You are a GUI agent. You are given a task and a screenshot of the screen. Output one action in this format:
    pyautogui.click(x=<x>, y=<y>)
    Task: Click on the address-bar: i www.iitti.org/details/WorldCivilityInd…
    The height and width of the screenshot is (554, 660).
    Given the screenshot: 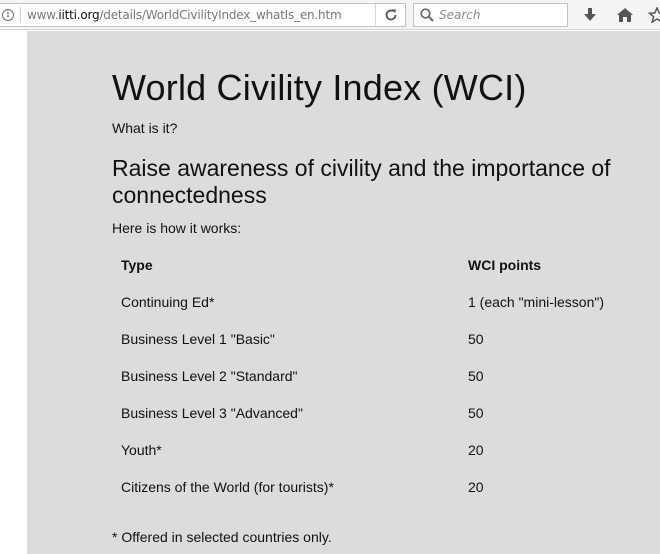 What is the action you would take?
    pyautogui.click(x=203, y=15)
    